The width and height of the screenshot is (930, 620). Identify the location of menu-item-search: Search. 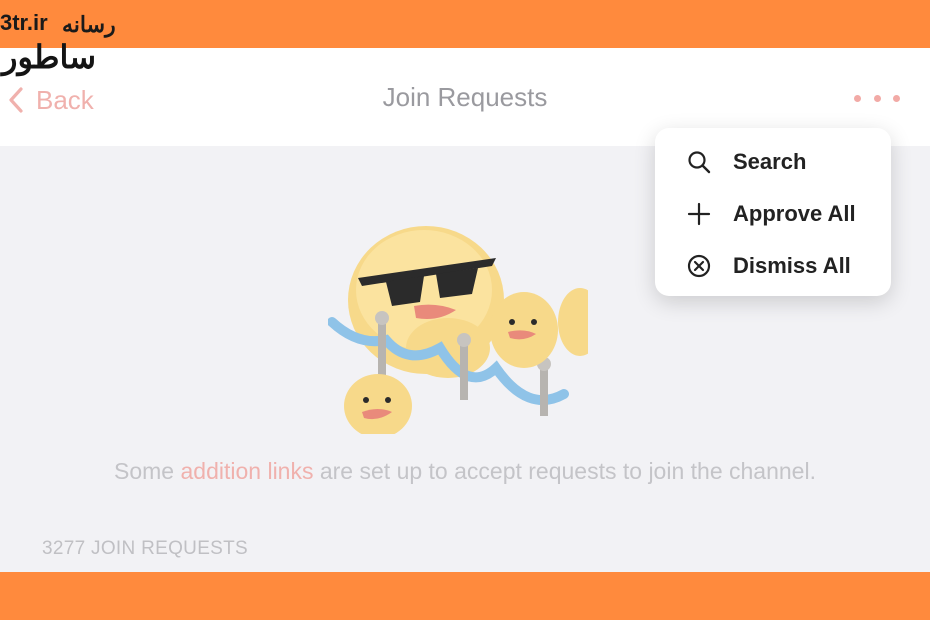
(773, 162).